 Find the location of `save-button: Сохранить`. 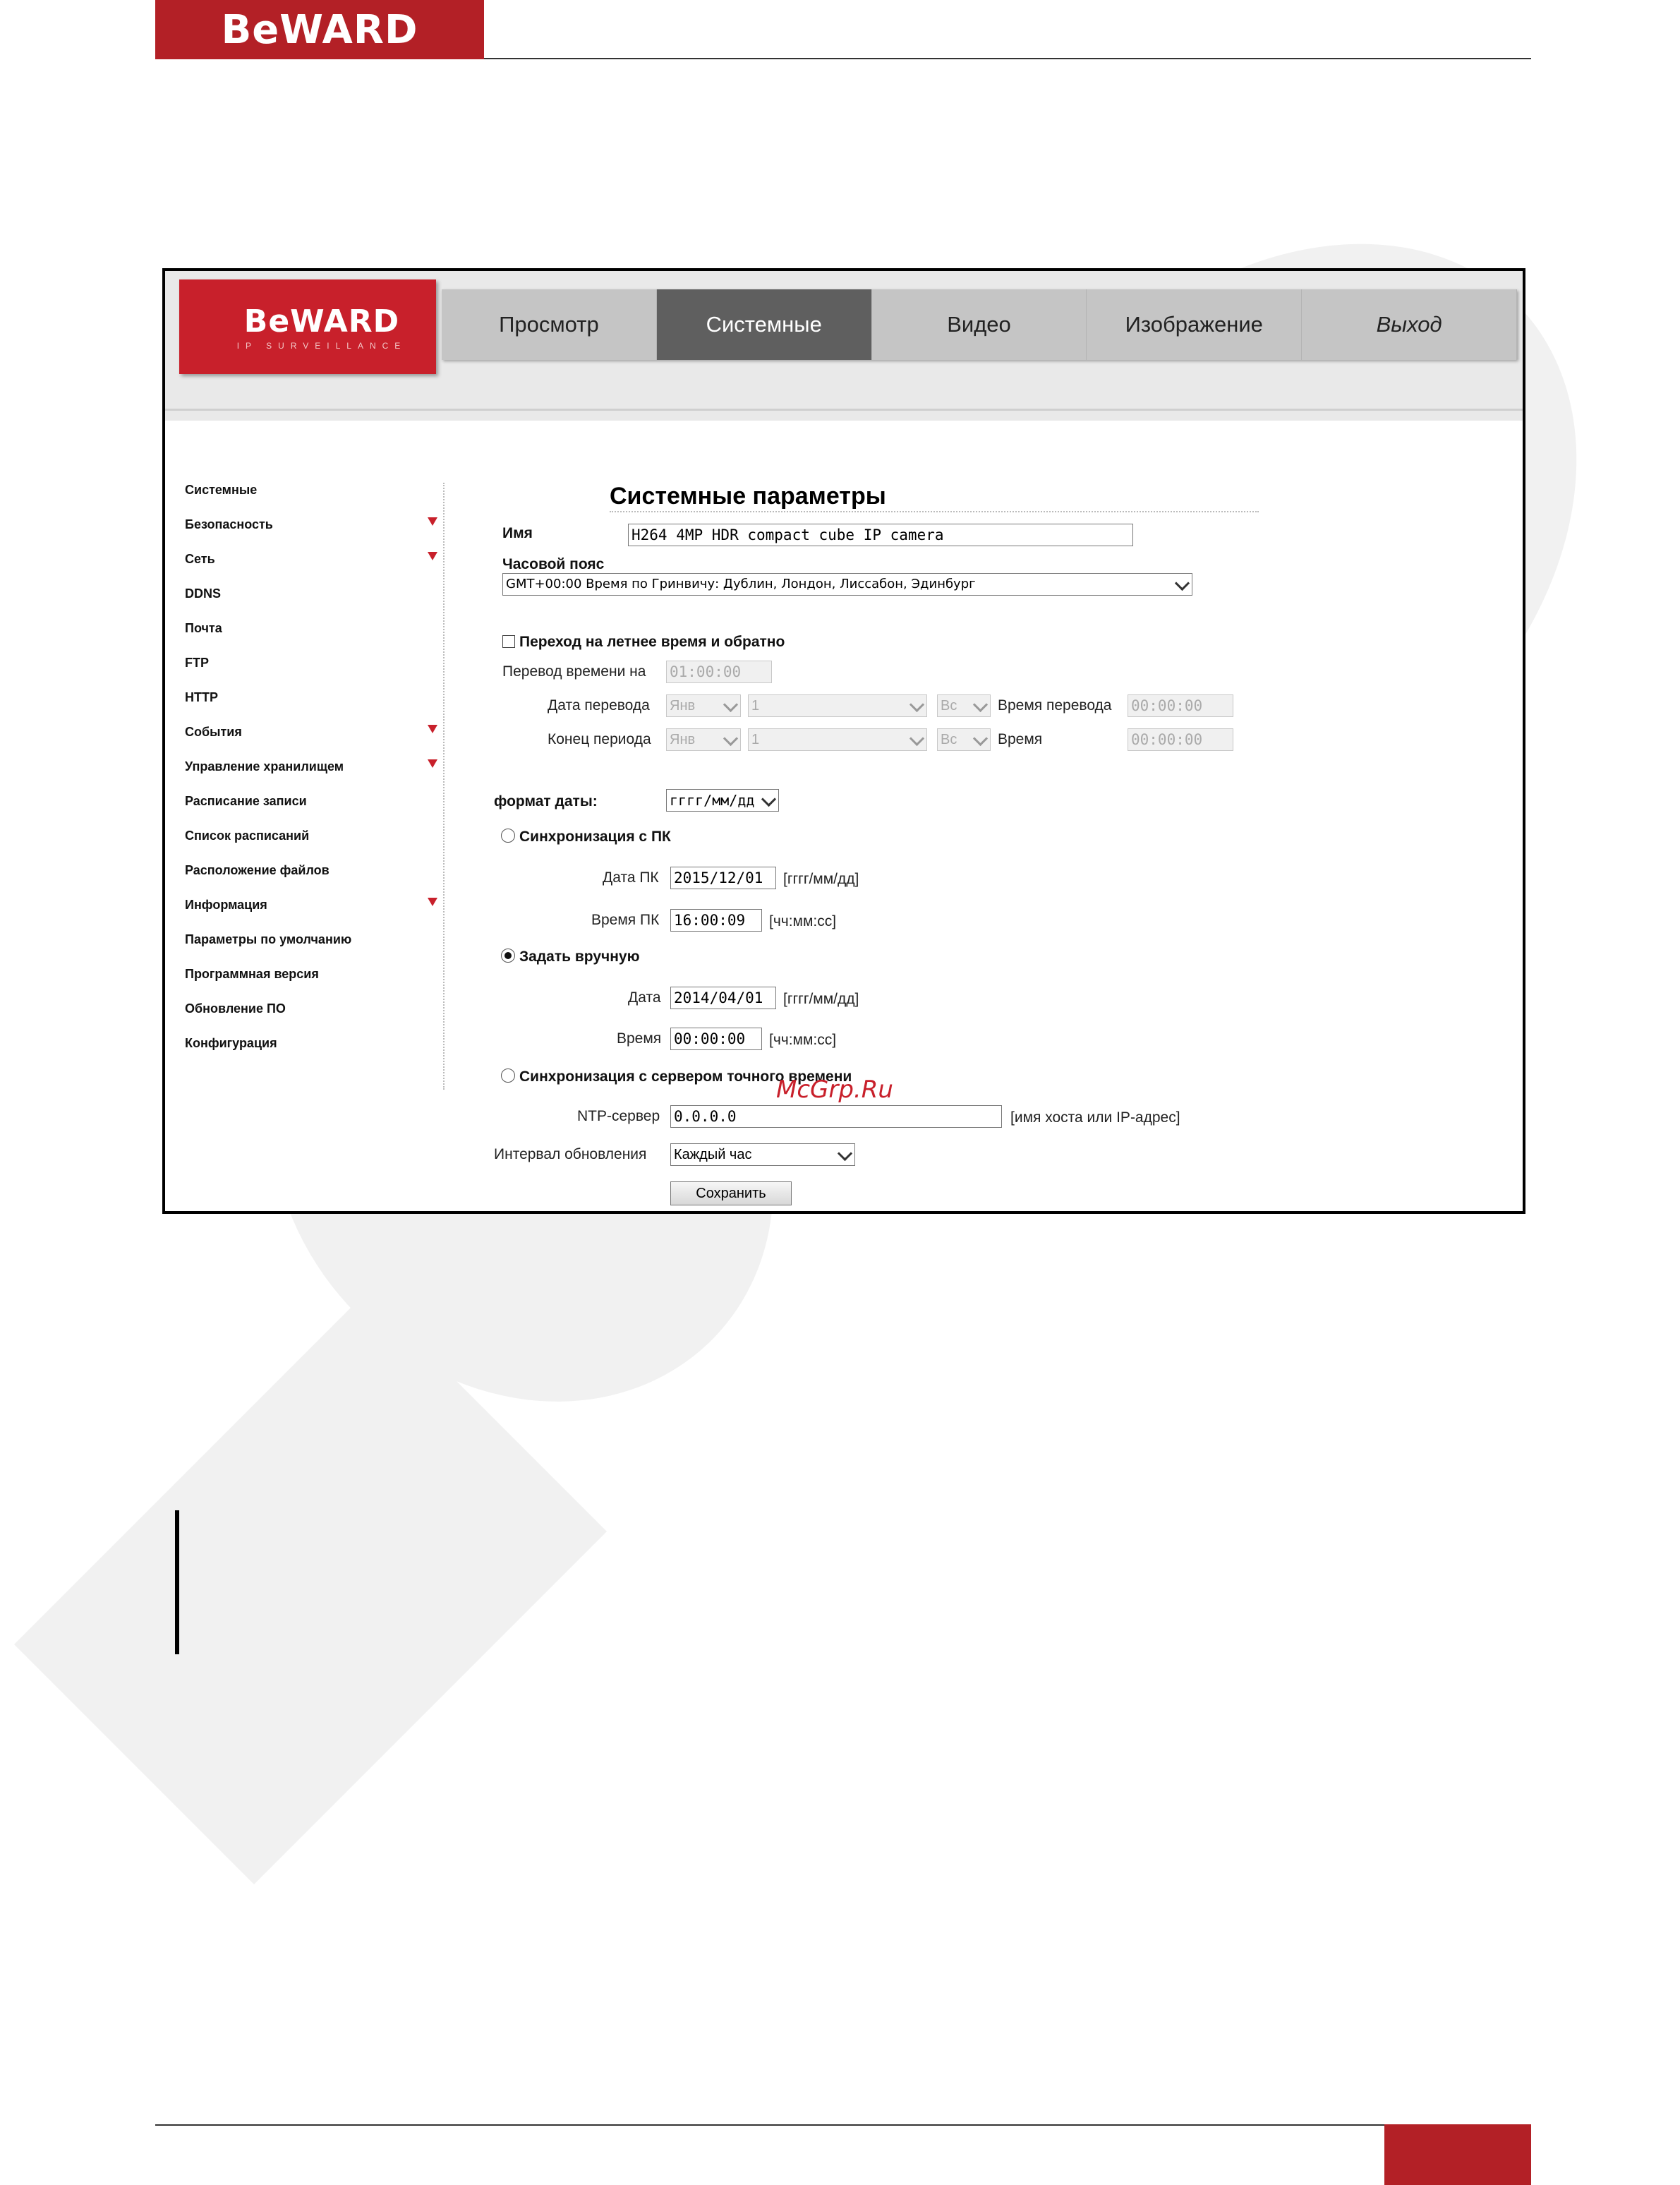

save-button: Сохранить is located at coordinates (731, 1193).